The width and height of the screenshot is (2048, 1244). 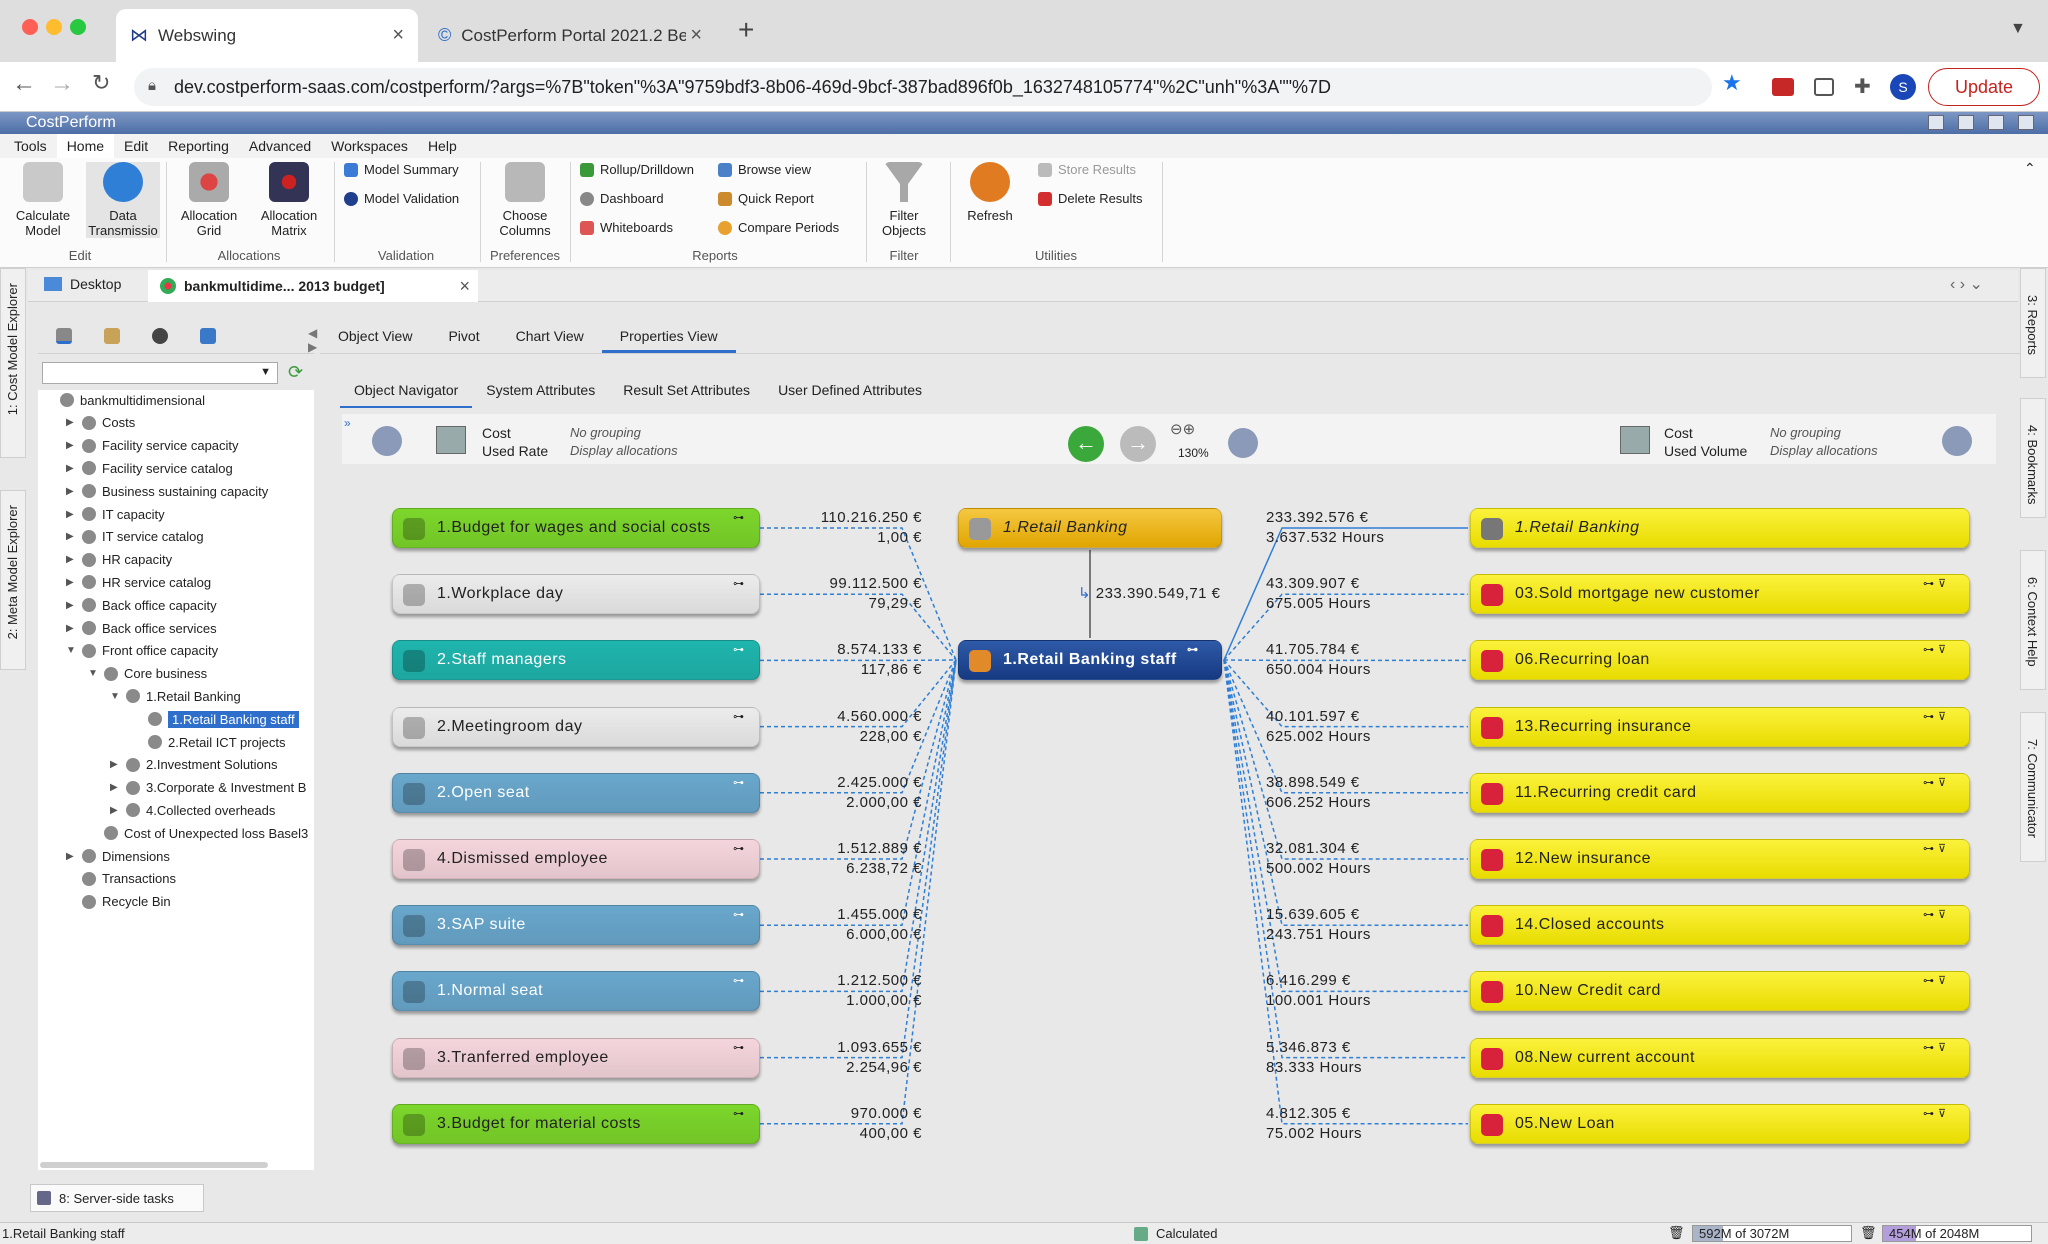 What do you see at coordinates (1720, 660) in the screenshot?
I see `target-node: 06.Recurring loan ⊶ ⊽` at bounding box center [1720, 660].